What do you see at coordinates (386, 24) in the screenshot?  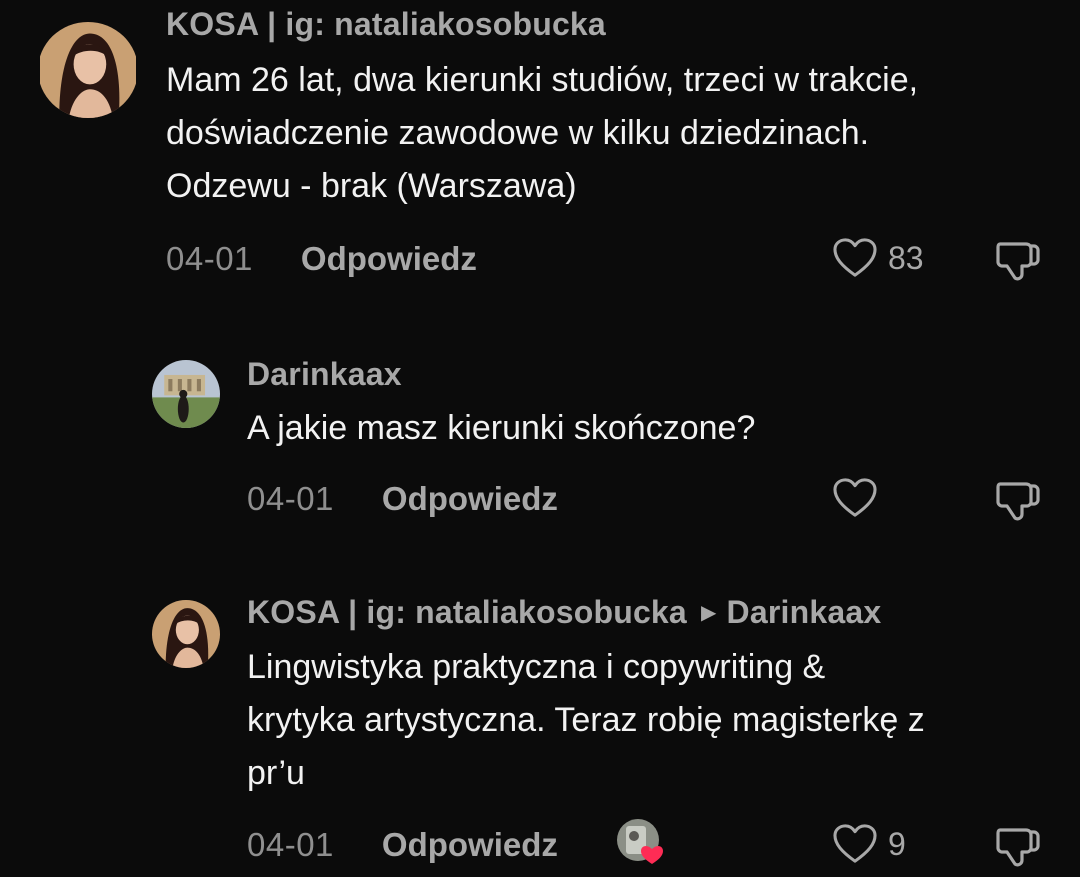 I see `comment-username: KOSA | ig: nataliakosobucka` at bounding box center [386, 24].